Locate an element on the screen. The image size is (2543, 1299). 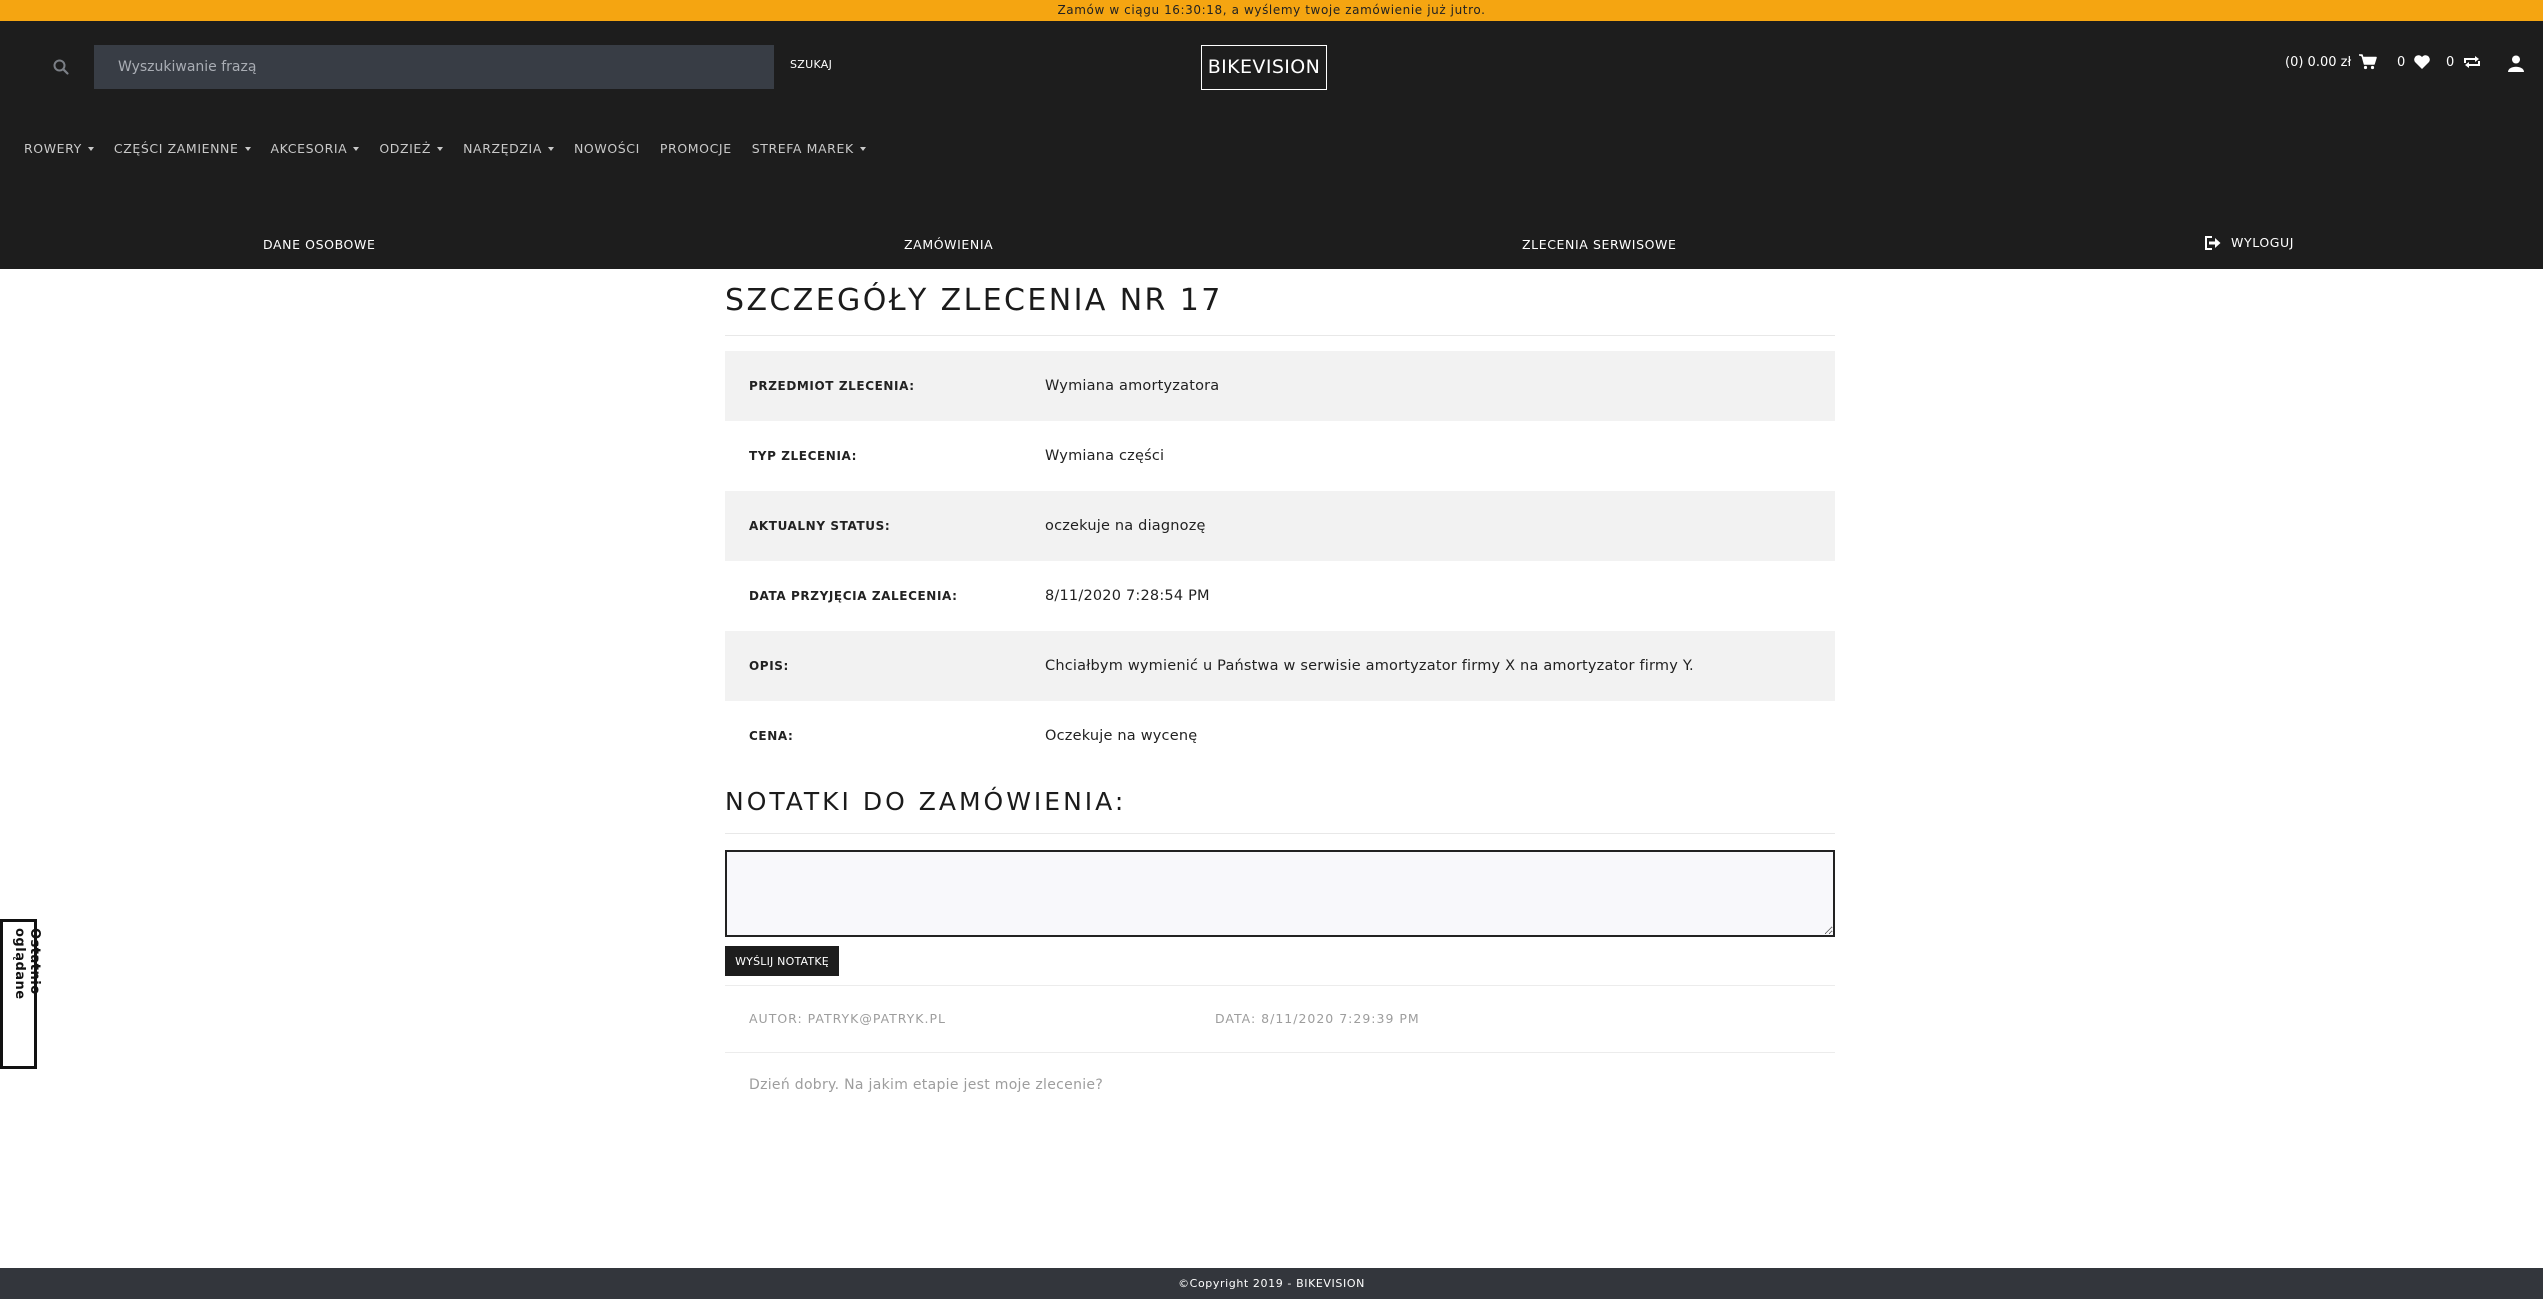
nav-item-rowery: ROWERY is located at coordinates (59, 148).